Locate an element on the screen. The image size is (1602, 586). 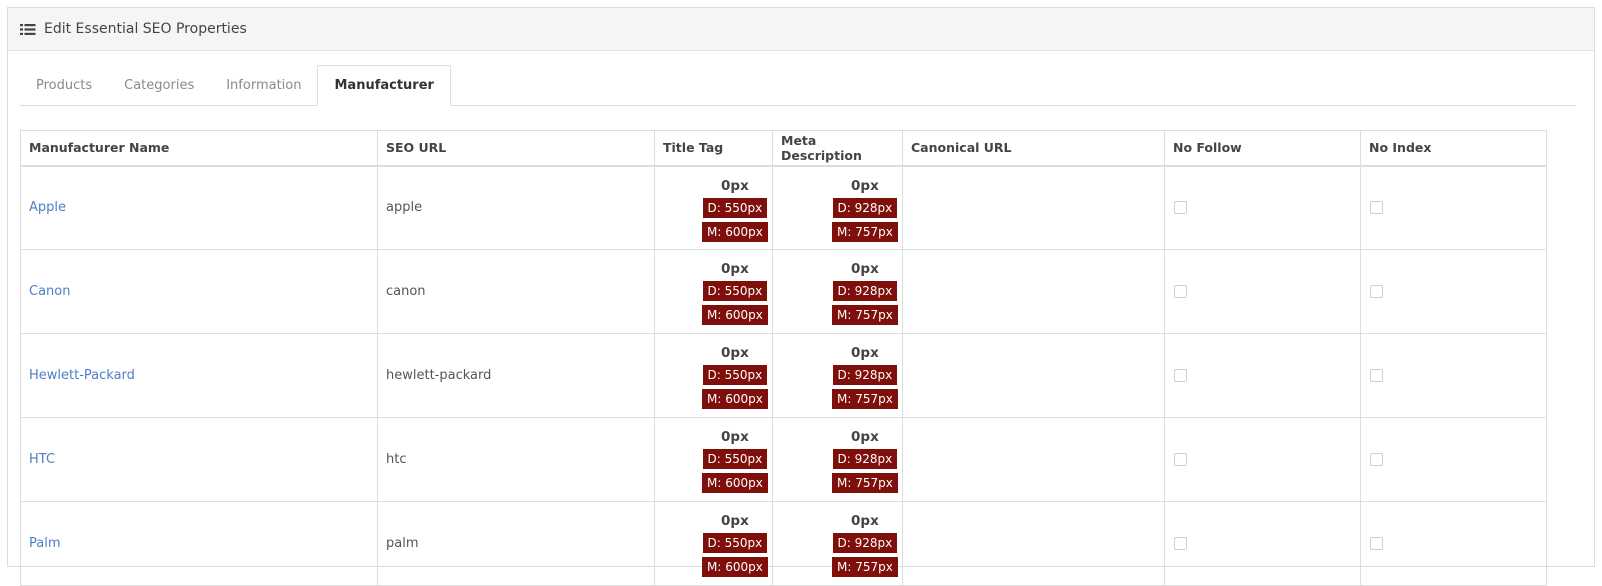
manufacturer-name-cell: Canon is located at coordinates (199, 291).